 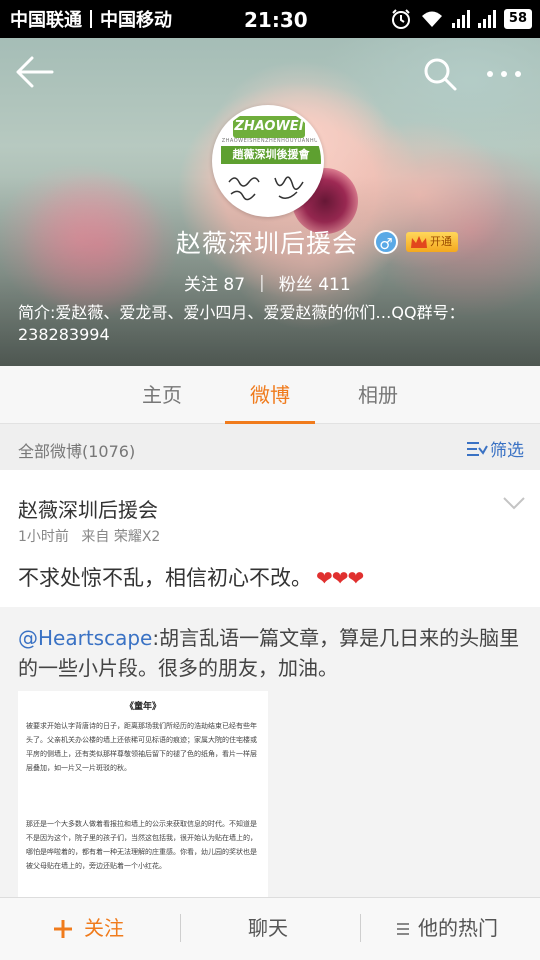 What do you see at coordinates (165, 578) in the screenshot?
I see `post-text-content: 不求处惊不乱，相信初心不改。` at bounding box center [165, 578].